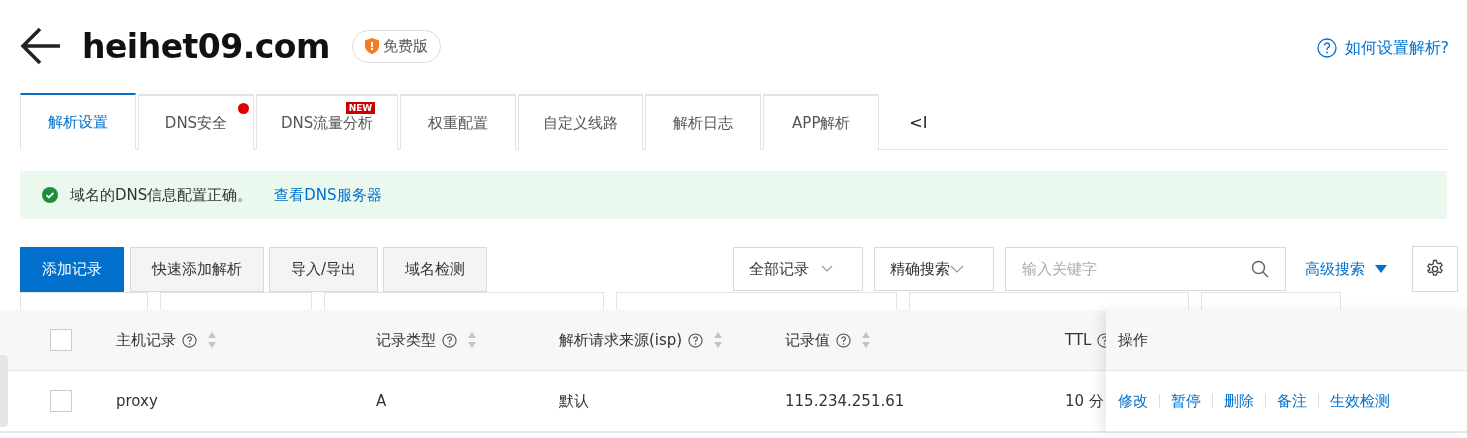 The height and width of the screenshot is (438, 1467). I want to click on table-cell: 10 分, so click(1084, 401).